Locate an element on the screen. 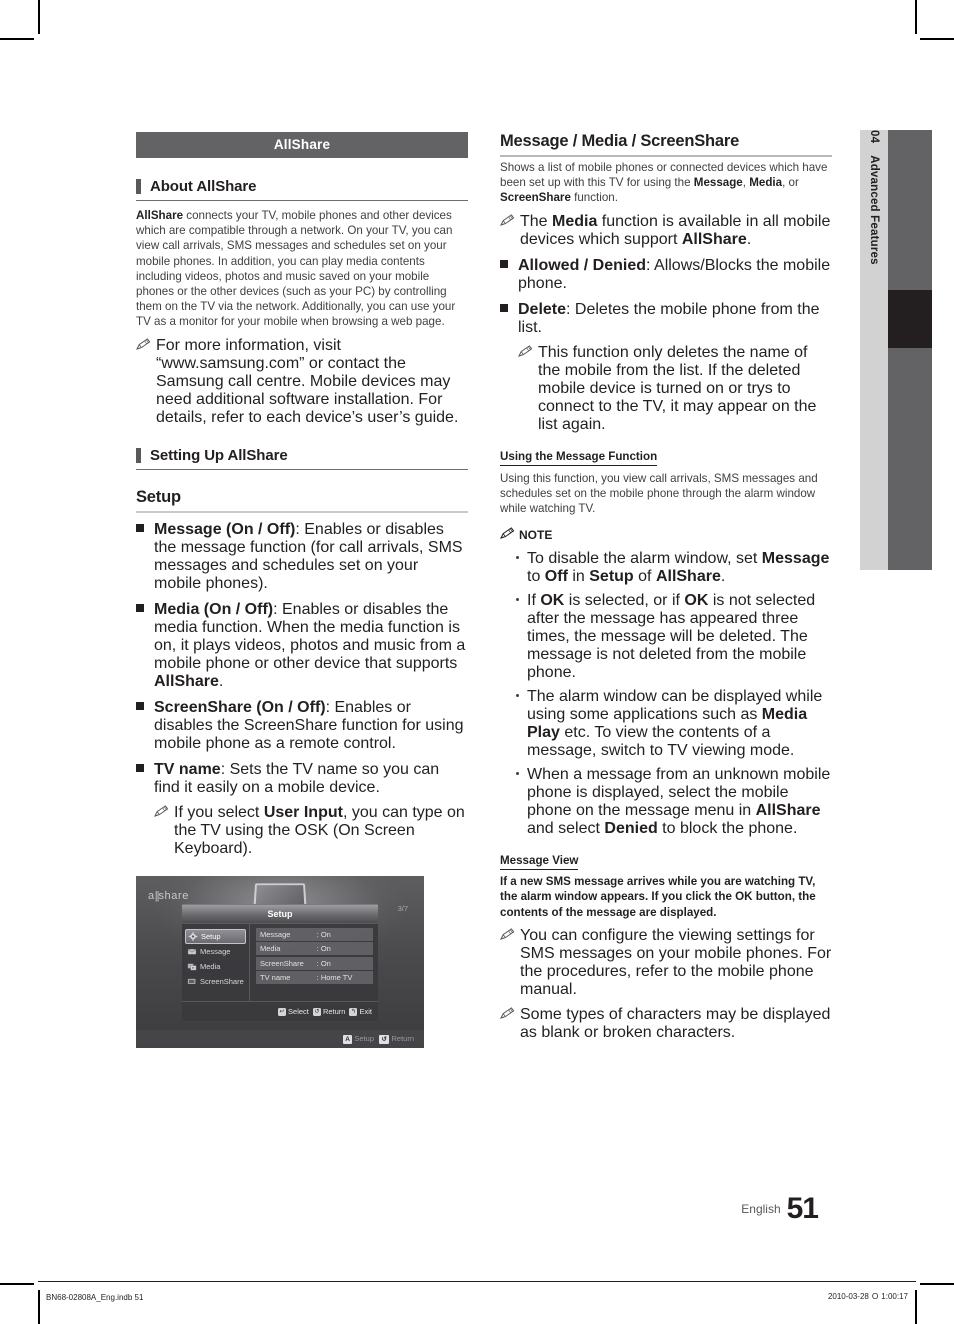 The height and width of the screenshot is (1324, 954). osd-menu-item-media: Media is located at coordinates (215, 967).